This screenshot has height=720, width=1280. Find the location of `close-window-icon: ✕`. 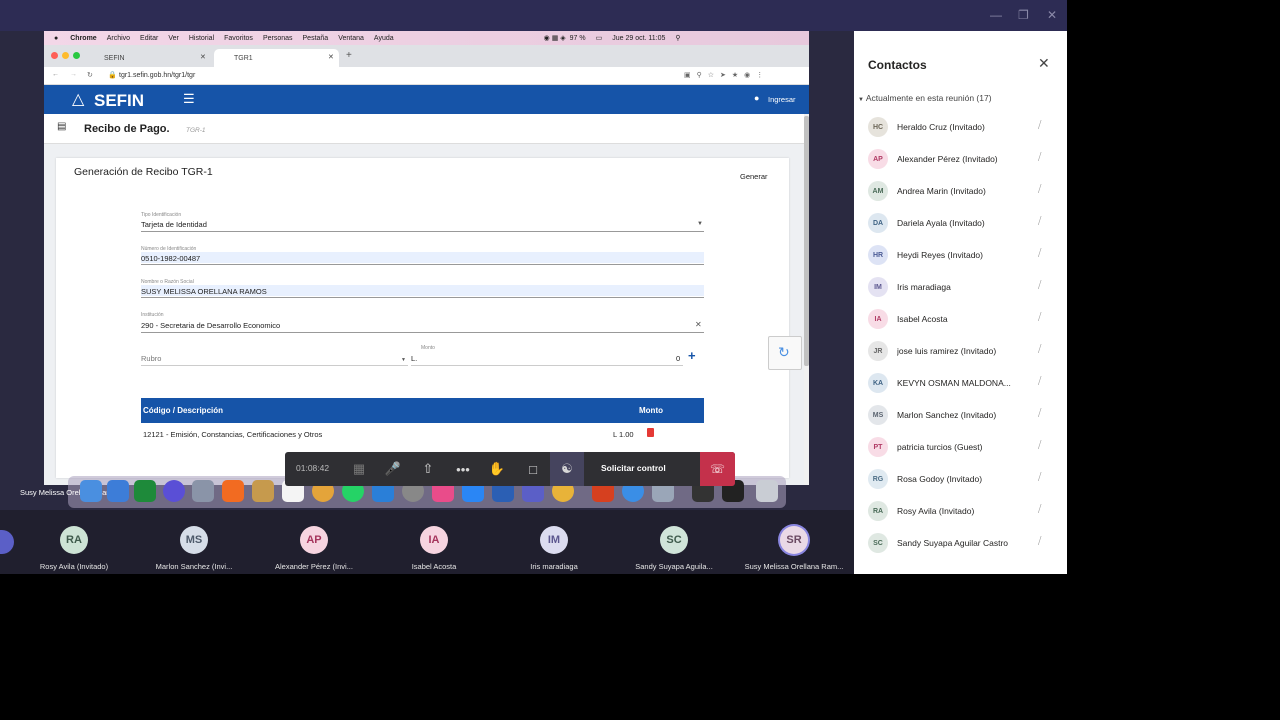

close-window-icon: ✕ is located at coordinates (1052, 15).